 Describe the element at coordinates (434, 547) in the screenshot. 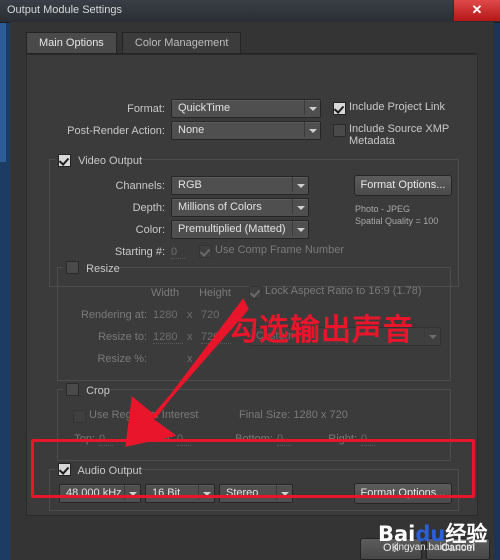

I see `watermark-url: jingyan.baidu.com` at that location.